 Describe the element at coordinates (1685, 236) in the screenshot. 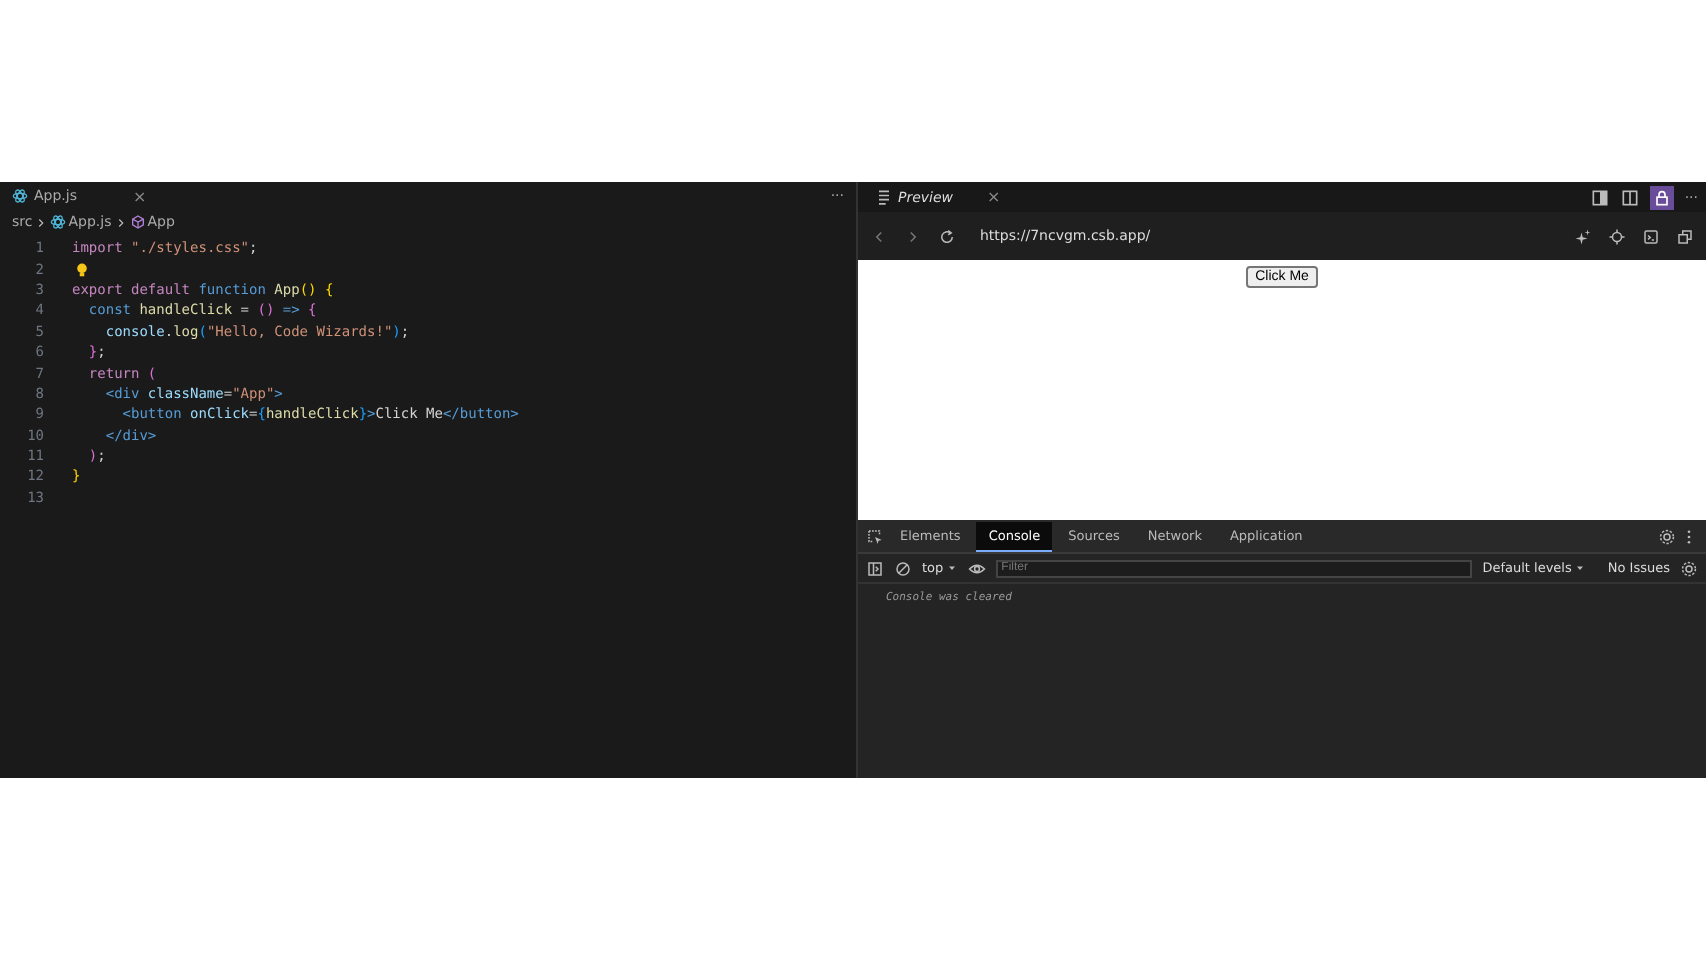

I see `windows-icon` at that location.